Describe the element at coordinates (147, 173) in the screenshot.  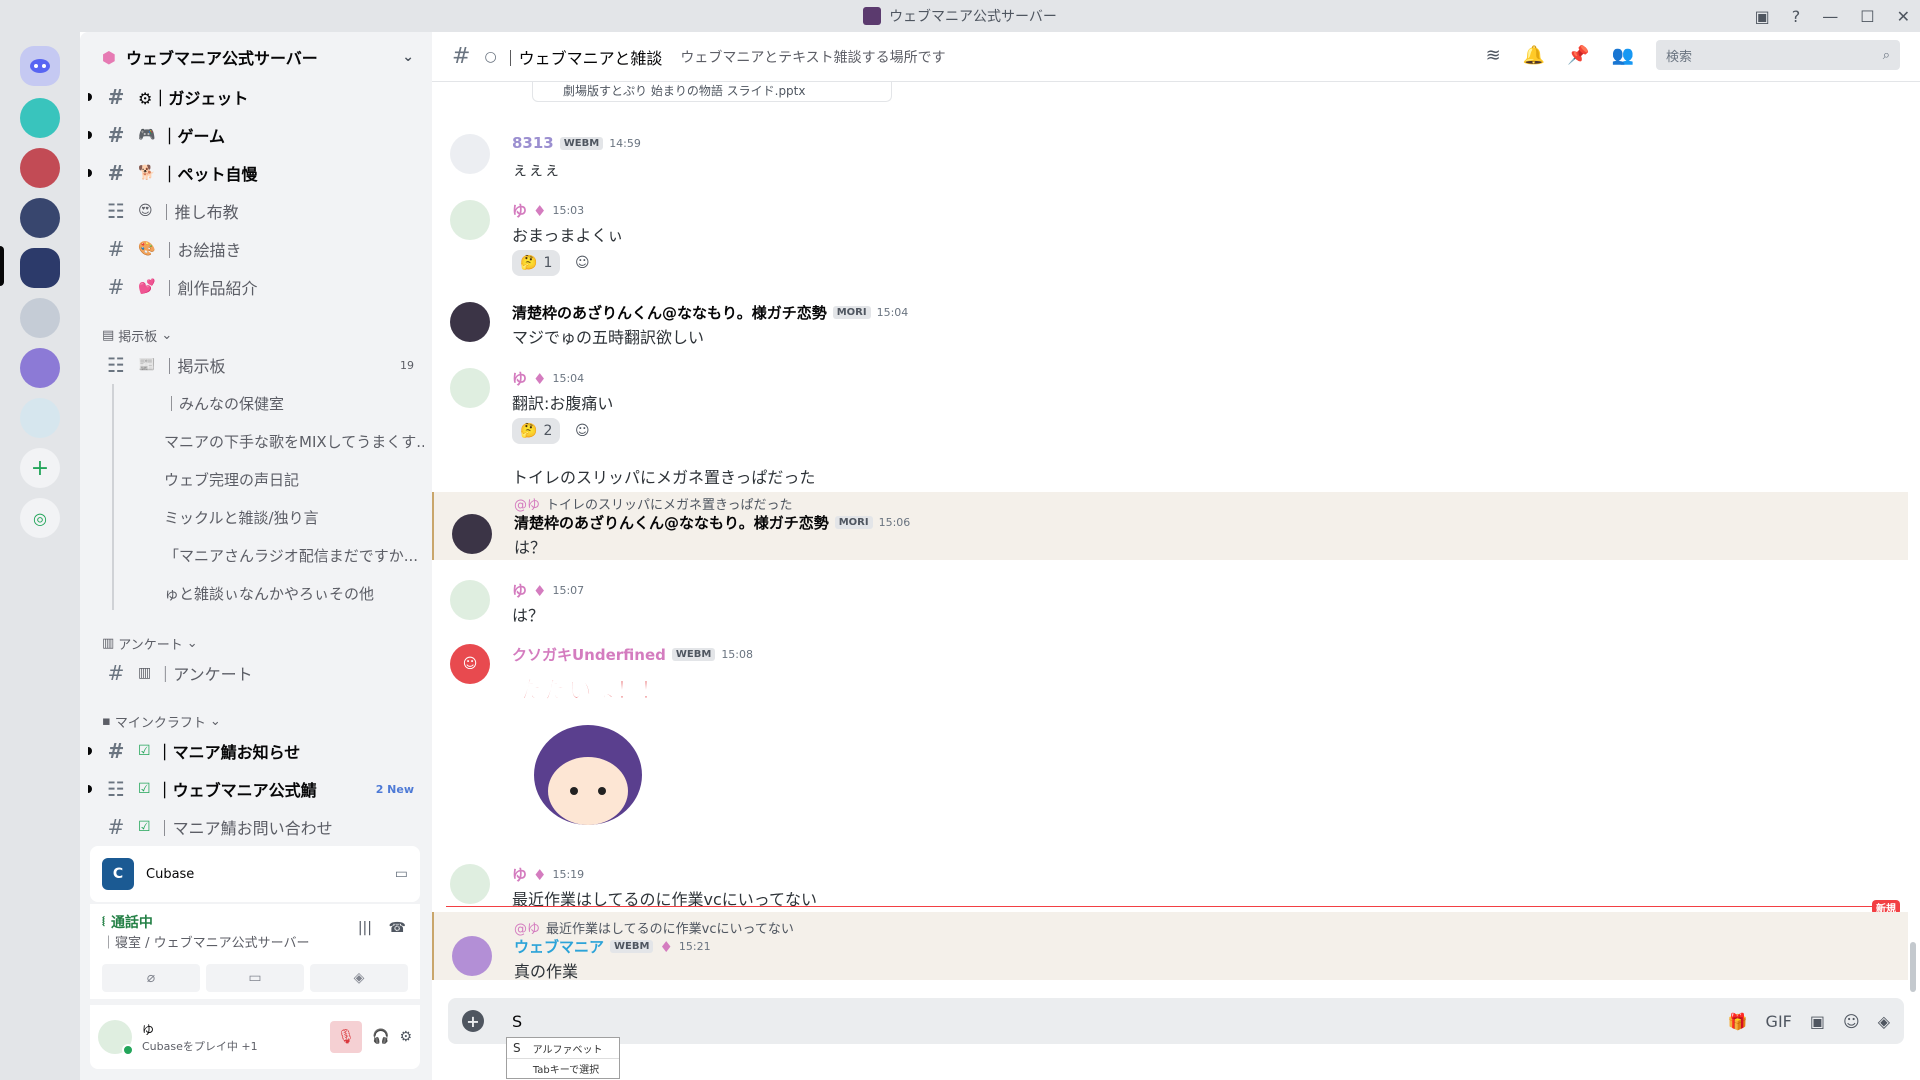
I see `channel-emoji: 🐕` at that location.